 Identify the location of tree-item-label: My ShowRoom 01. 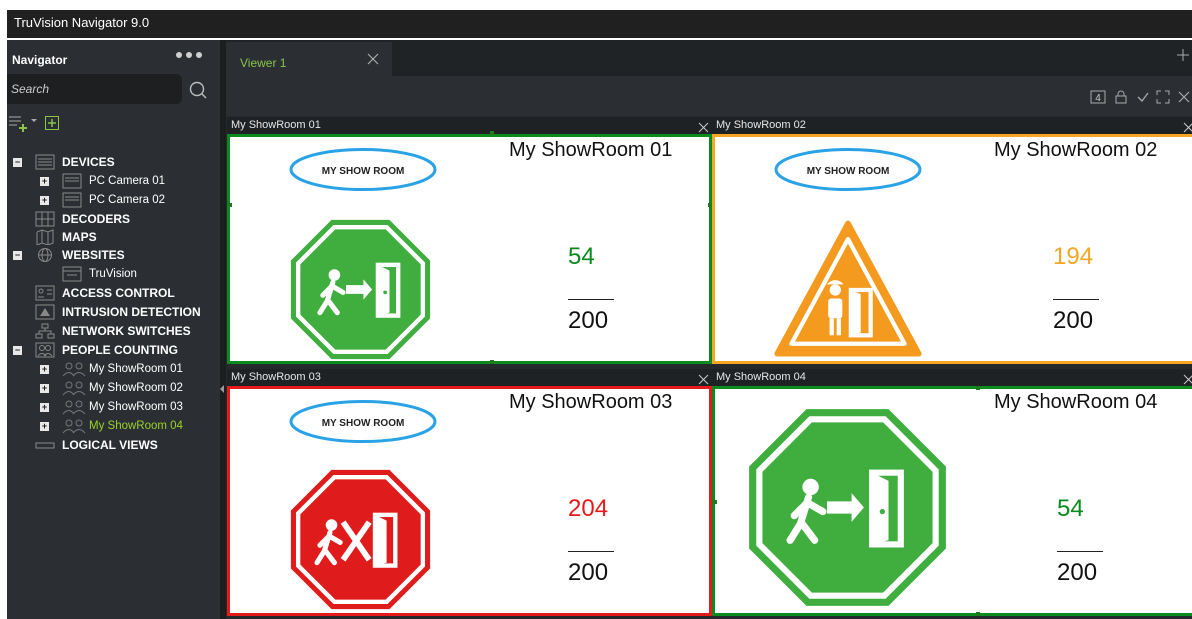
(136, 369).